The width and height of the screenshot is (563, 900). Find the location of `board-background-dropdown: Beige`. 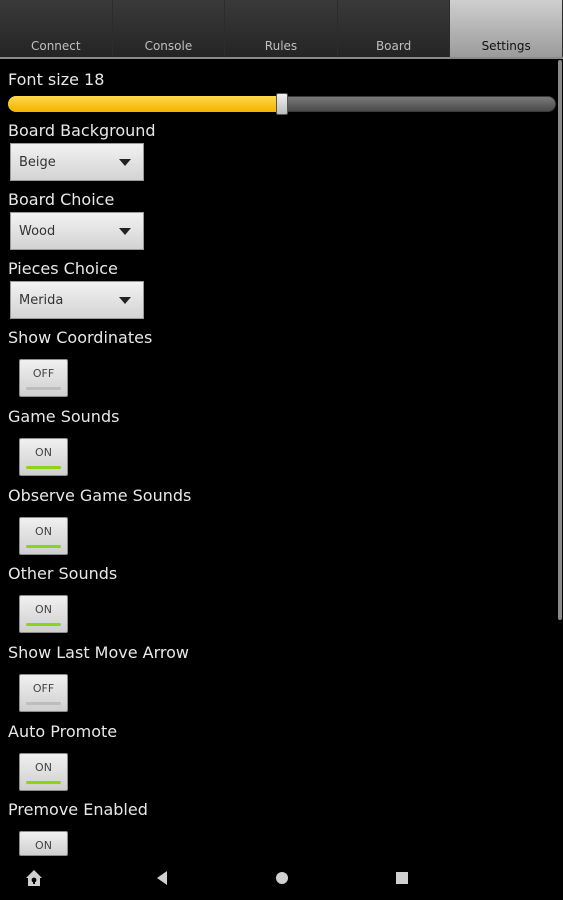

board-background-dropdown: Beige is located at coordinates (77, 162).